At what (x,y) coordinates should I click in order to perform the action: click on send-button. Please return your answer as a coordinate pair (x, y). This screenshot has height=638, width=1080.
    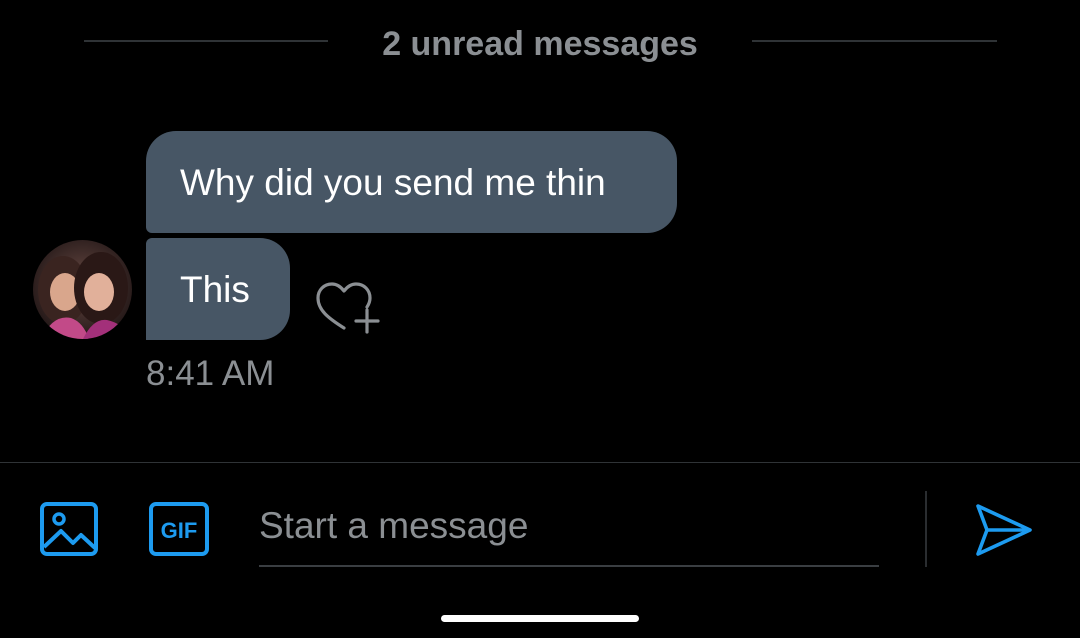
    Looking at the image, I should click on (1004, 530).